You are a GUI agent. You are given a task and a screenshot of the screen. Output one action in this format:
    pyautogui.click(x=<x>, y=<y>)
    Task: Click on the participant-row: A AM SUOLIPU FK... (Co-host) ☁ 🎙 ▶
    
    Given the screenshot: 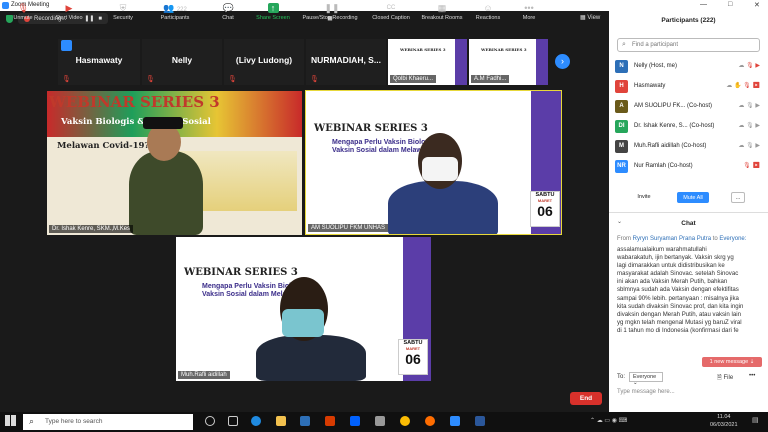 What is the action you would take?
    pyautogui.click(x=689, y=106)
    